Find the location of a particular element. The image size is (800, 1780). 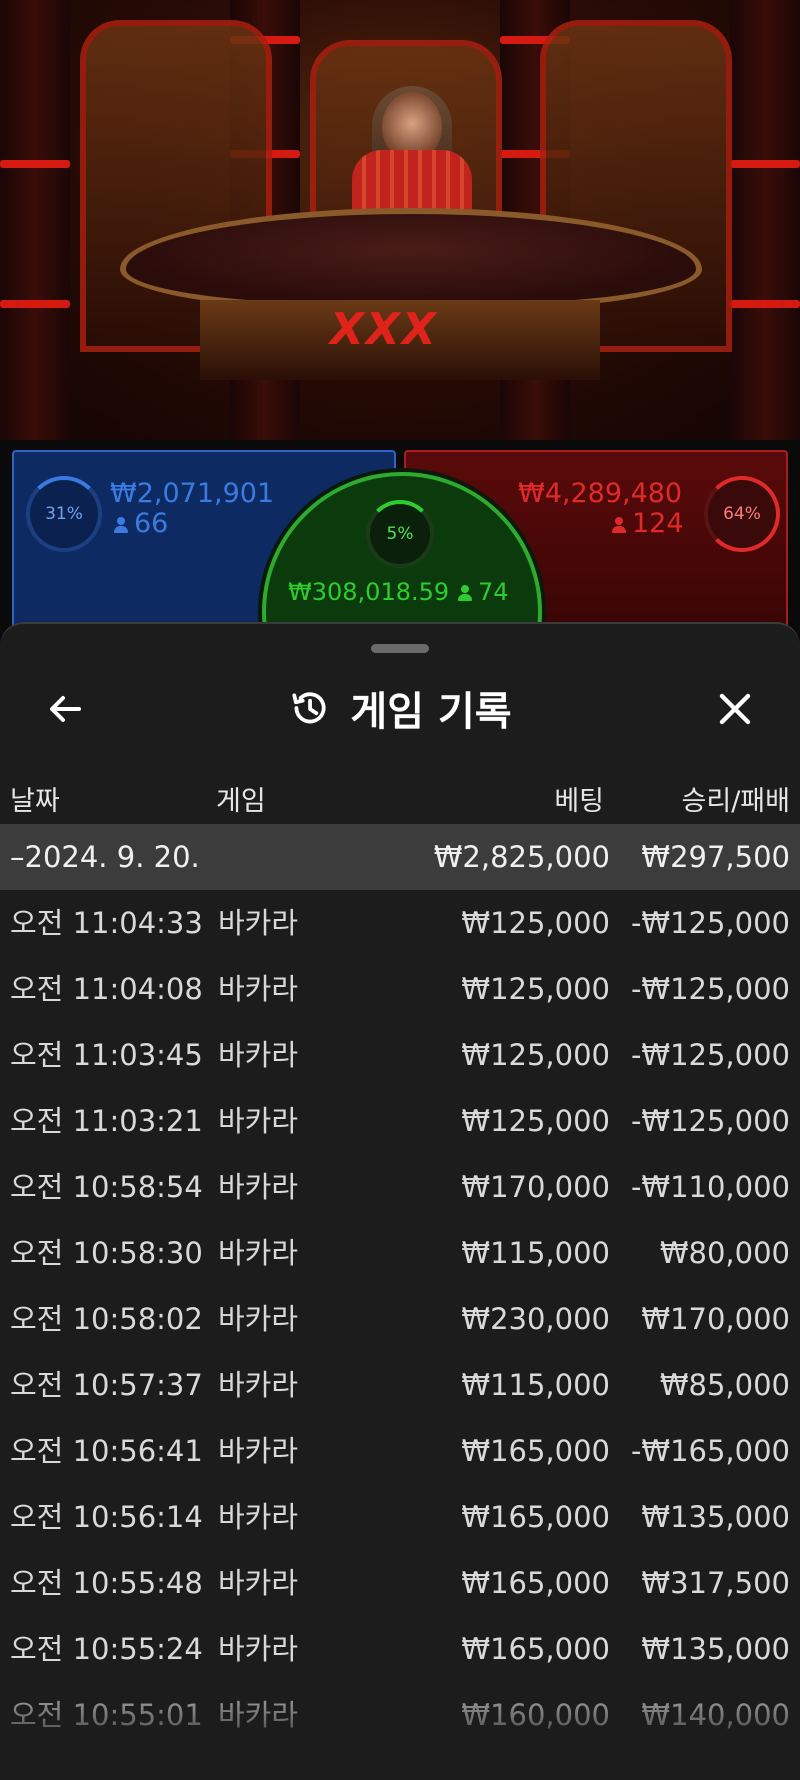

group-win-loss-total: ₩297,500 is located at coordinates (715, 857).